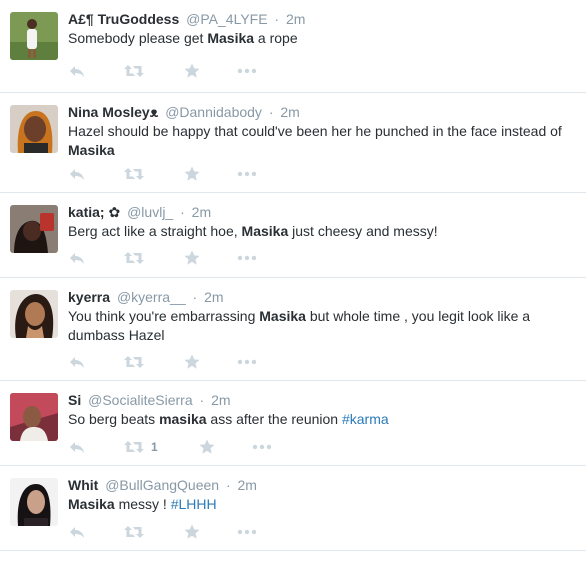  Describe the element at coordinates (322, 112) in the screenshot. I see `tweet-header: Nina Mosleyᴥ @Dannidabody · 2m` at that location.